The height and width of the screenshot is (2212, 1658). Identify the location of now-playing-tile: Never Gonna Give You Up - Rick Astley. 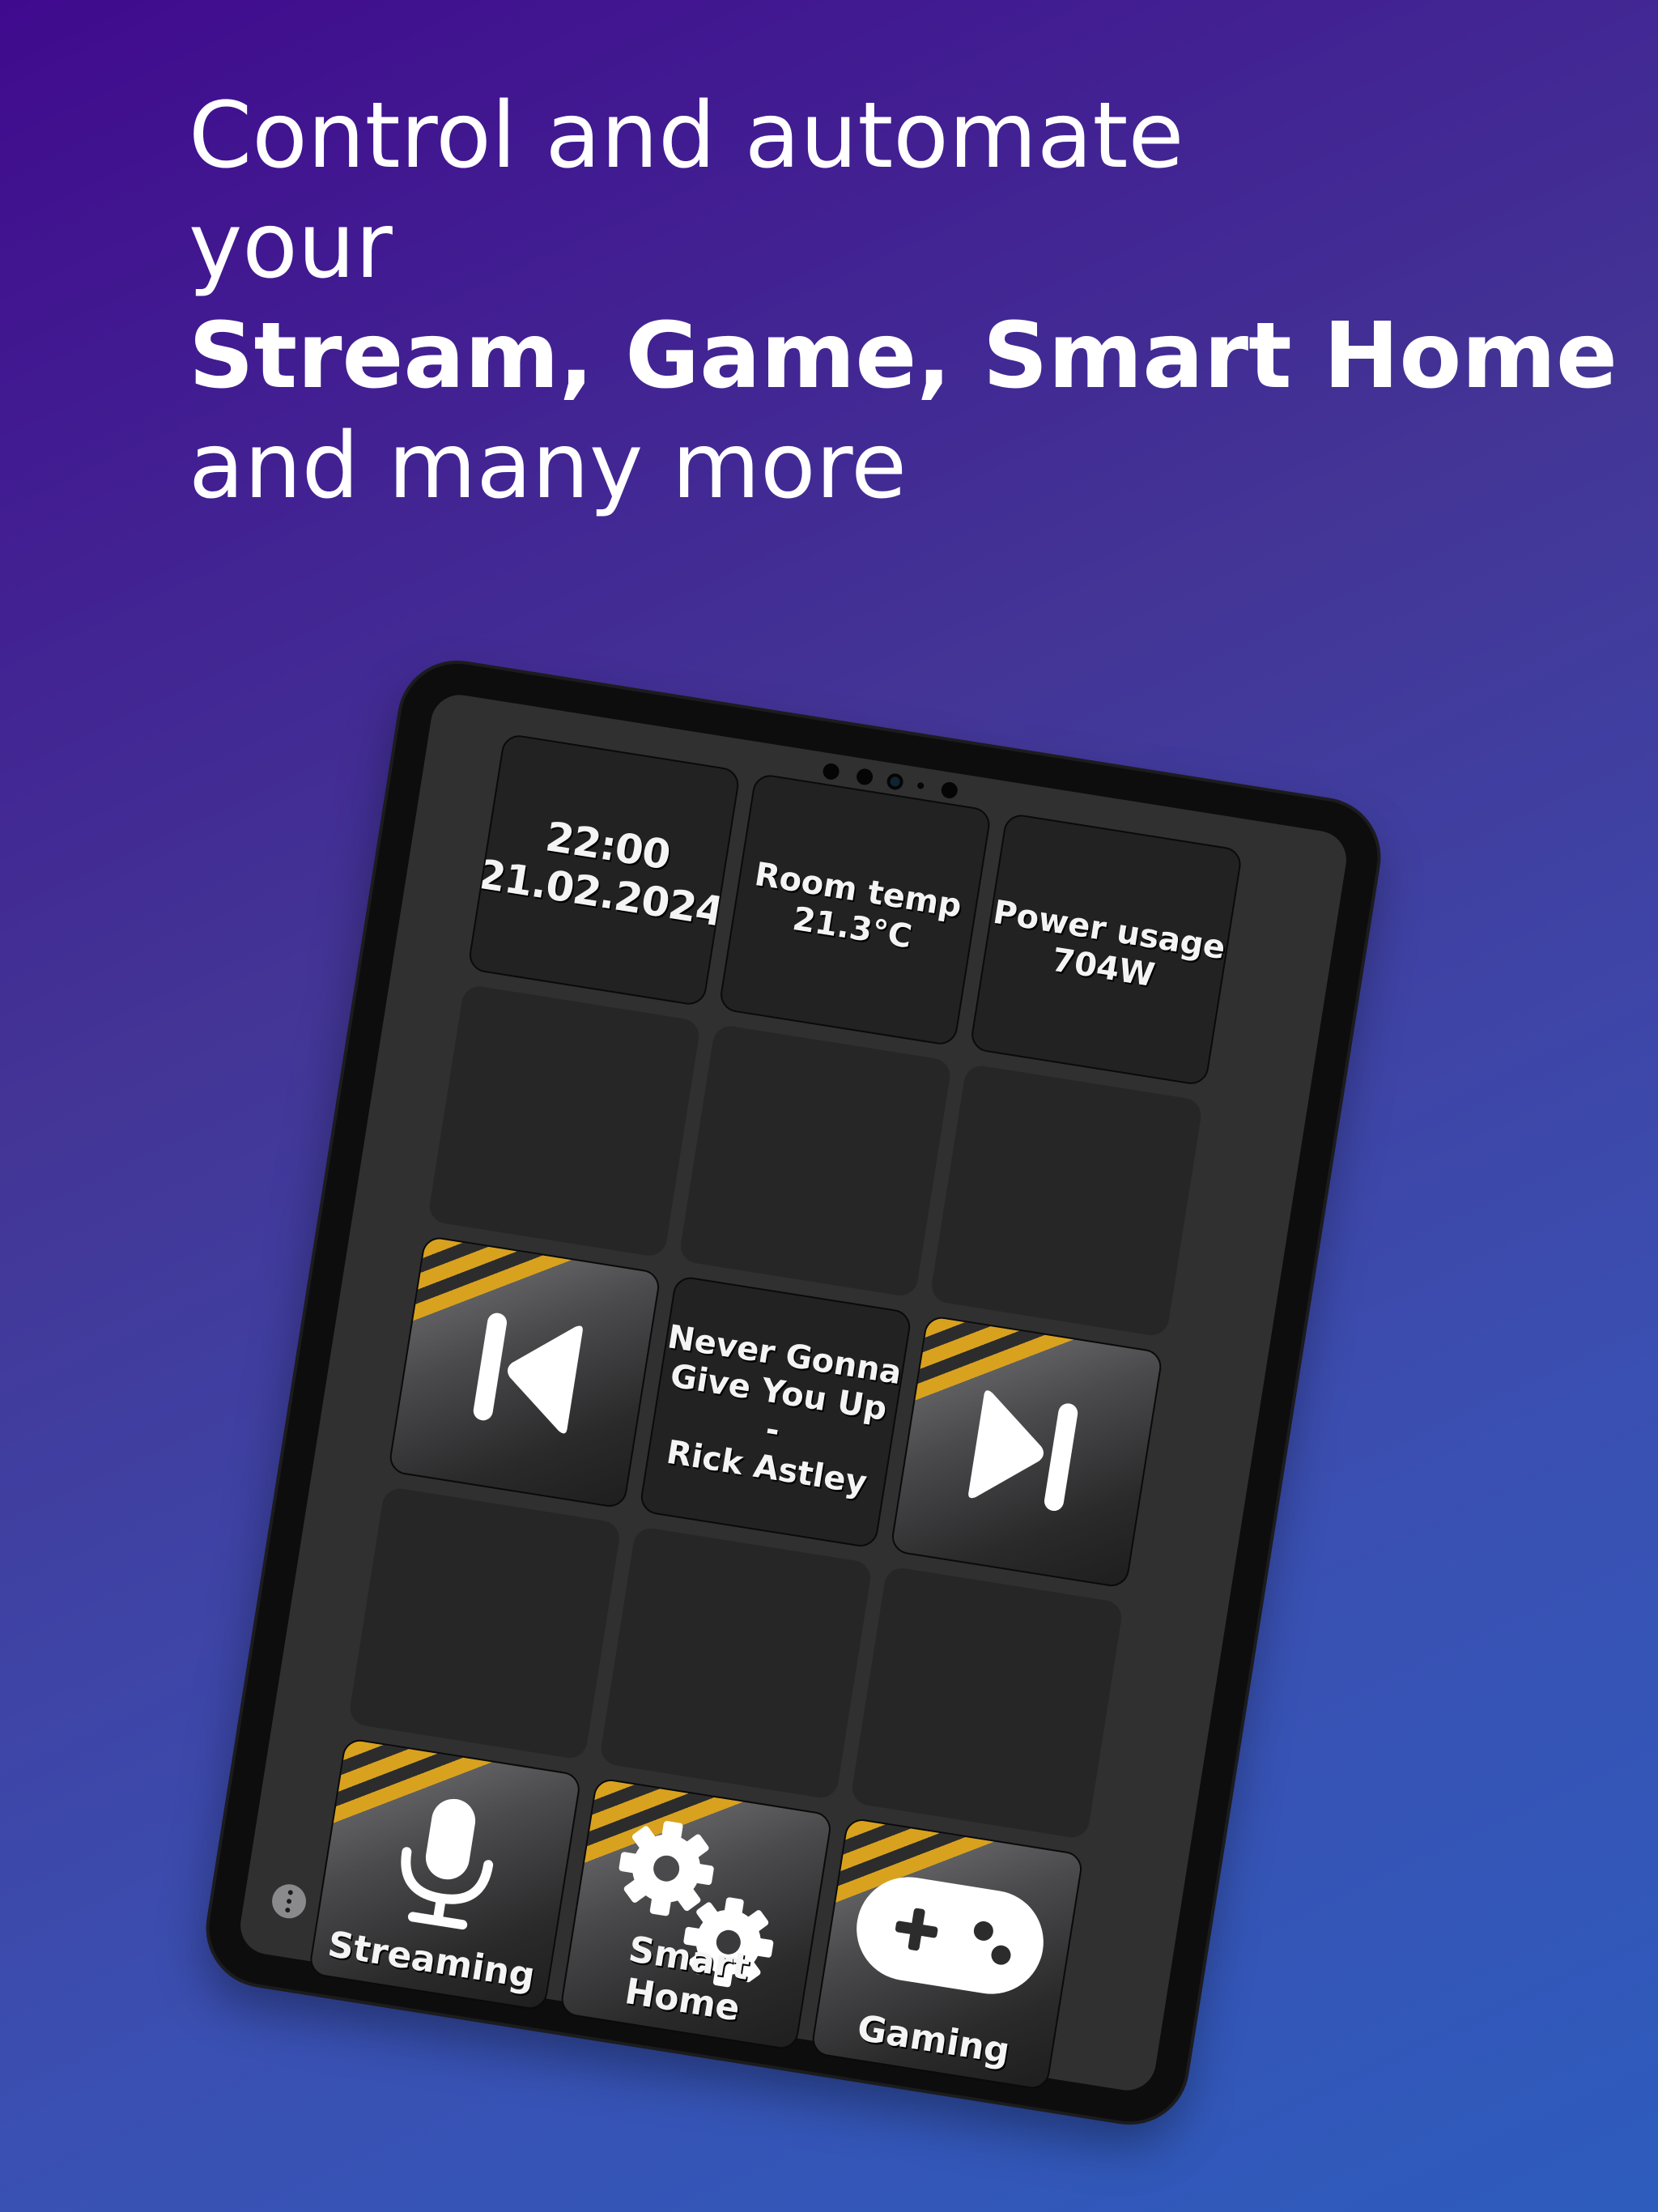
(775, 1412).